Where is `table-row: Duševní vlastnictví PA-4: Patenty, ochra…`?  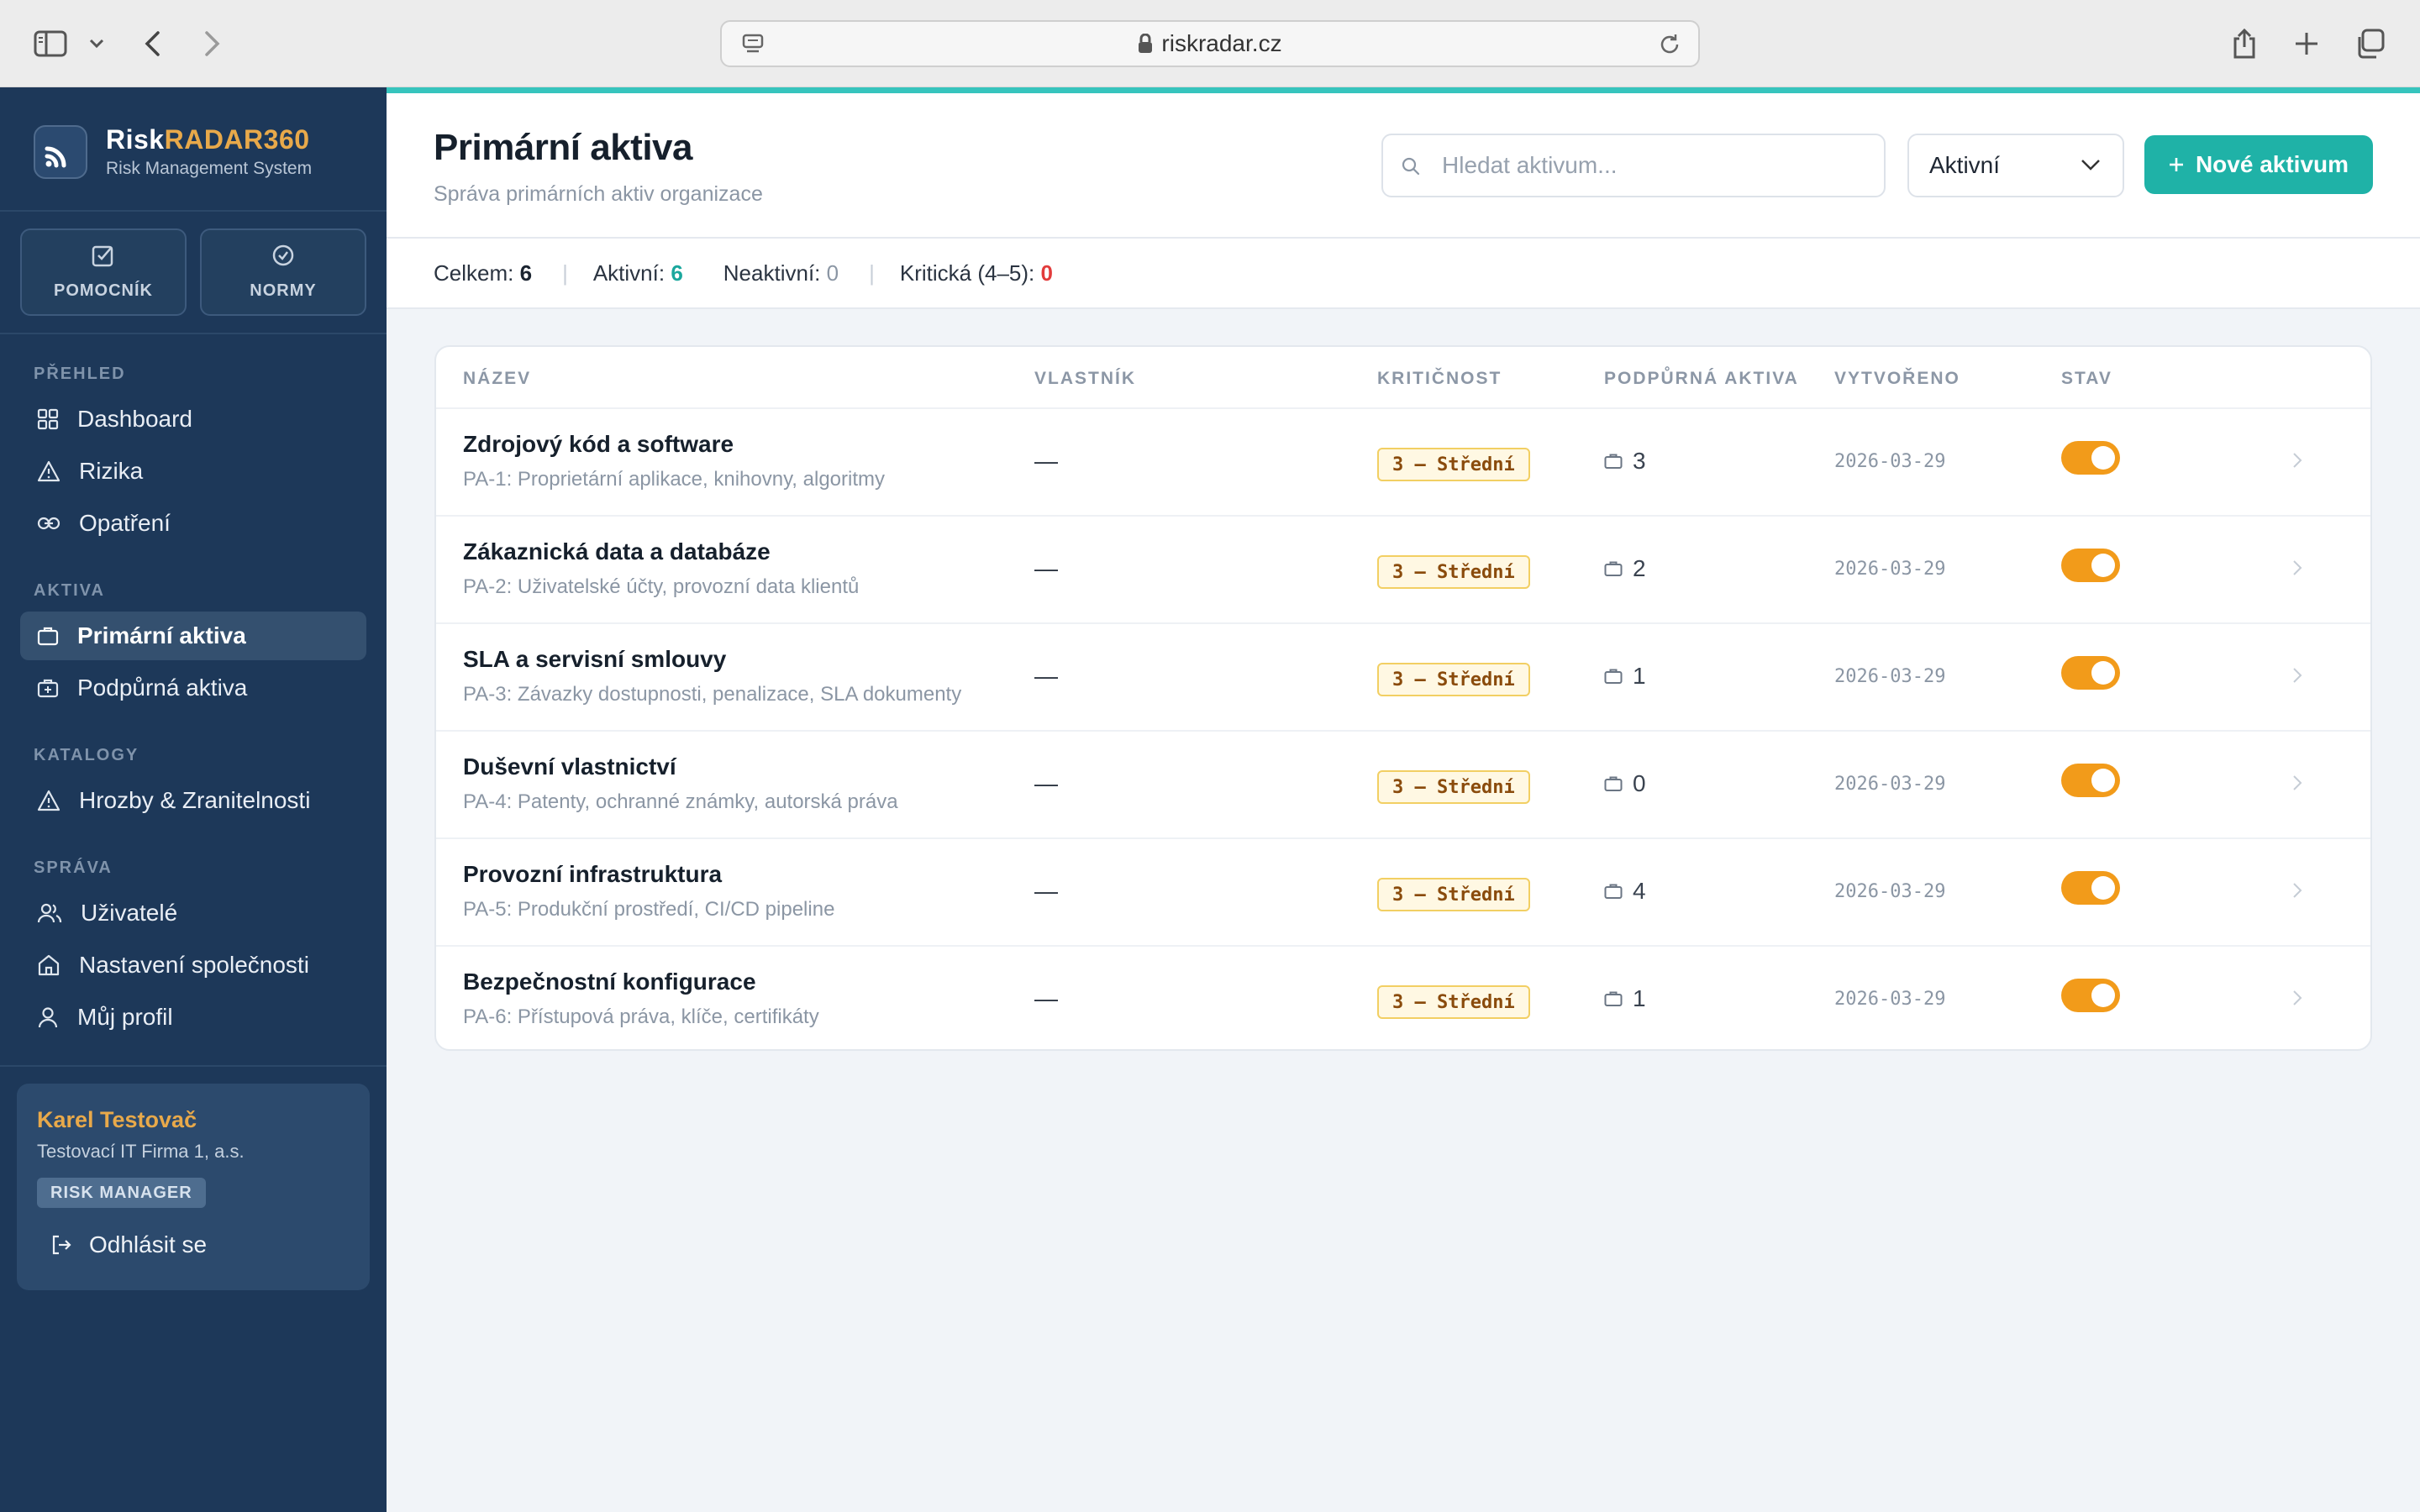
table-row: Duševní vlastnictví PA-4: Patenty, ochra… is located at coordinates (1403, 785).